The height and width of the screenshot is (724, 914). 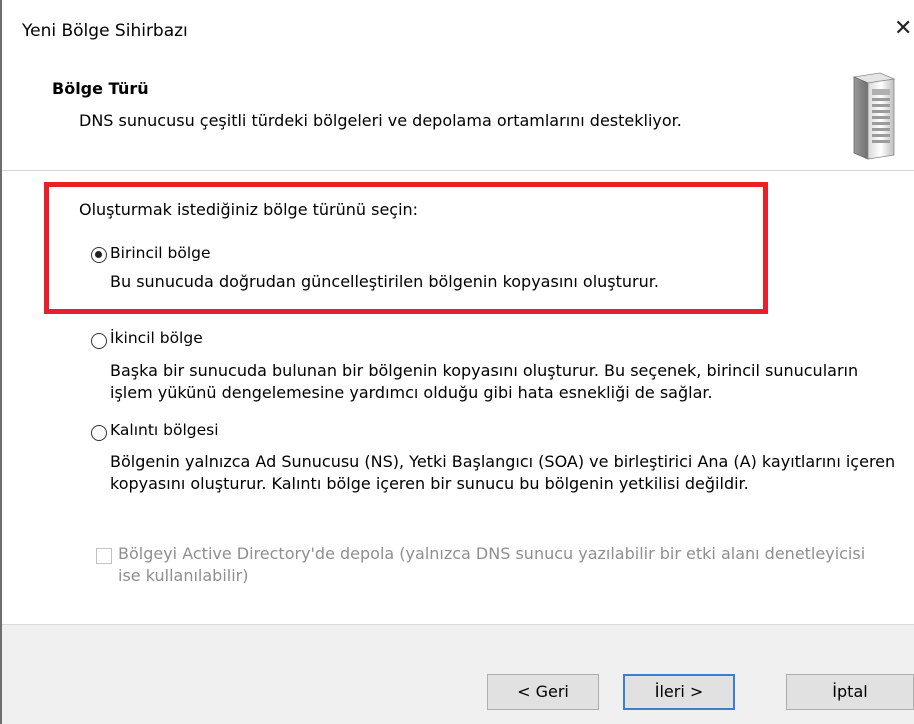 I want to click on window-title: Yeni Bölge Sihirbazı, so click(x=105, y=31).